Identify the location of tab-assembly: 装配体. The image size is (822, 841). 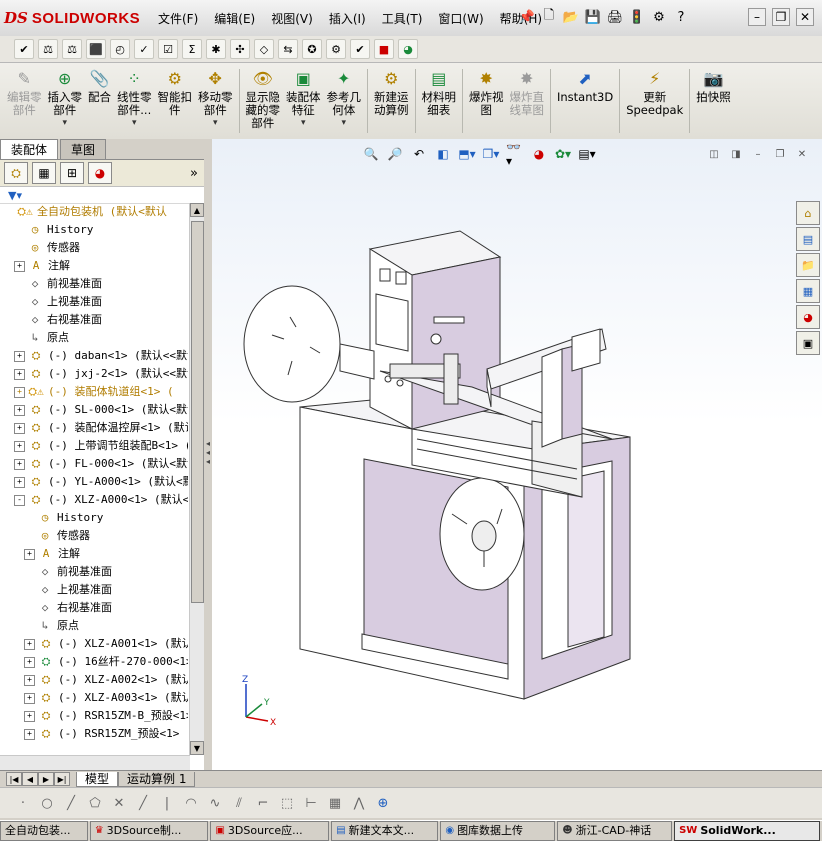
(29, 149).